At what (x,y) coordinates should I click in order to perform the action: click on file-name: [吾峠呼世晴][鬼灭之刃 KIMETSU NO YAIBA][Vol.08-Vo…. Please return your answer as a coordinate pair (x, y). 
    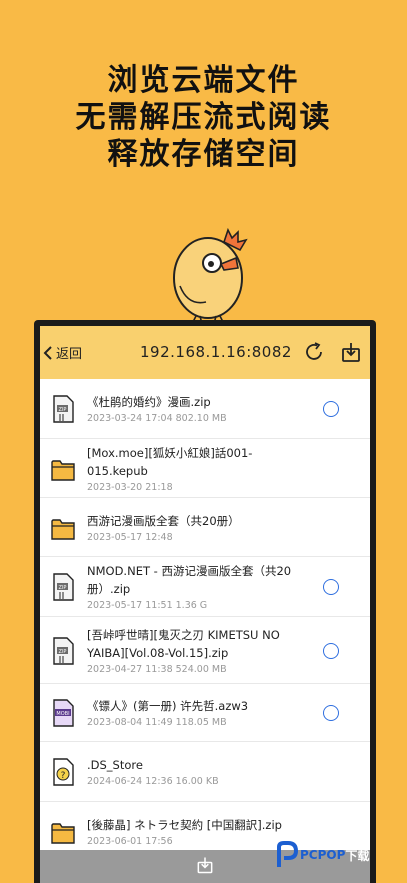
    Looking at the image, I should click on (183, 644).